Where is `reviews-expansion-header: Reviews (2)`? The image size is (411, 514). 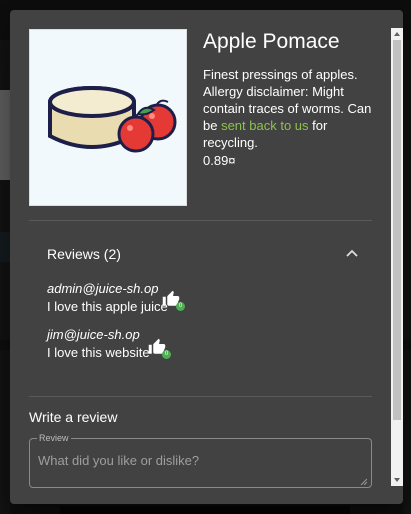 reviews-expansion-header: Reviews (2) is located at coordinates (200, 255).